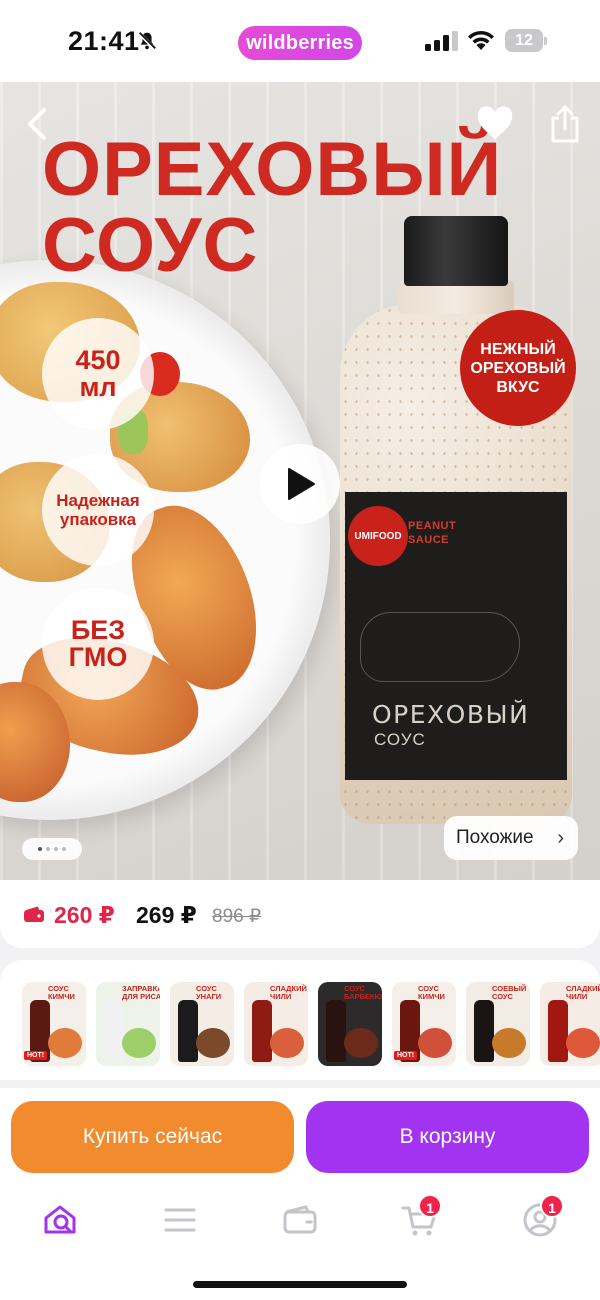  Describe the element at coordinates (441, 41) in the screenshot. I see `cellular-signal-icon` at that location.